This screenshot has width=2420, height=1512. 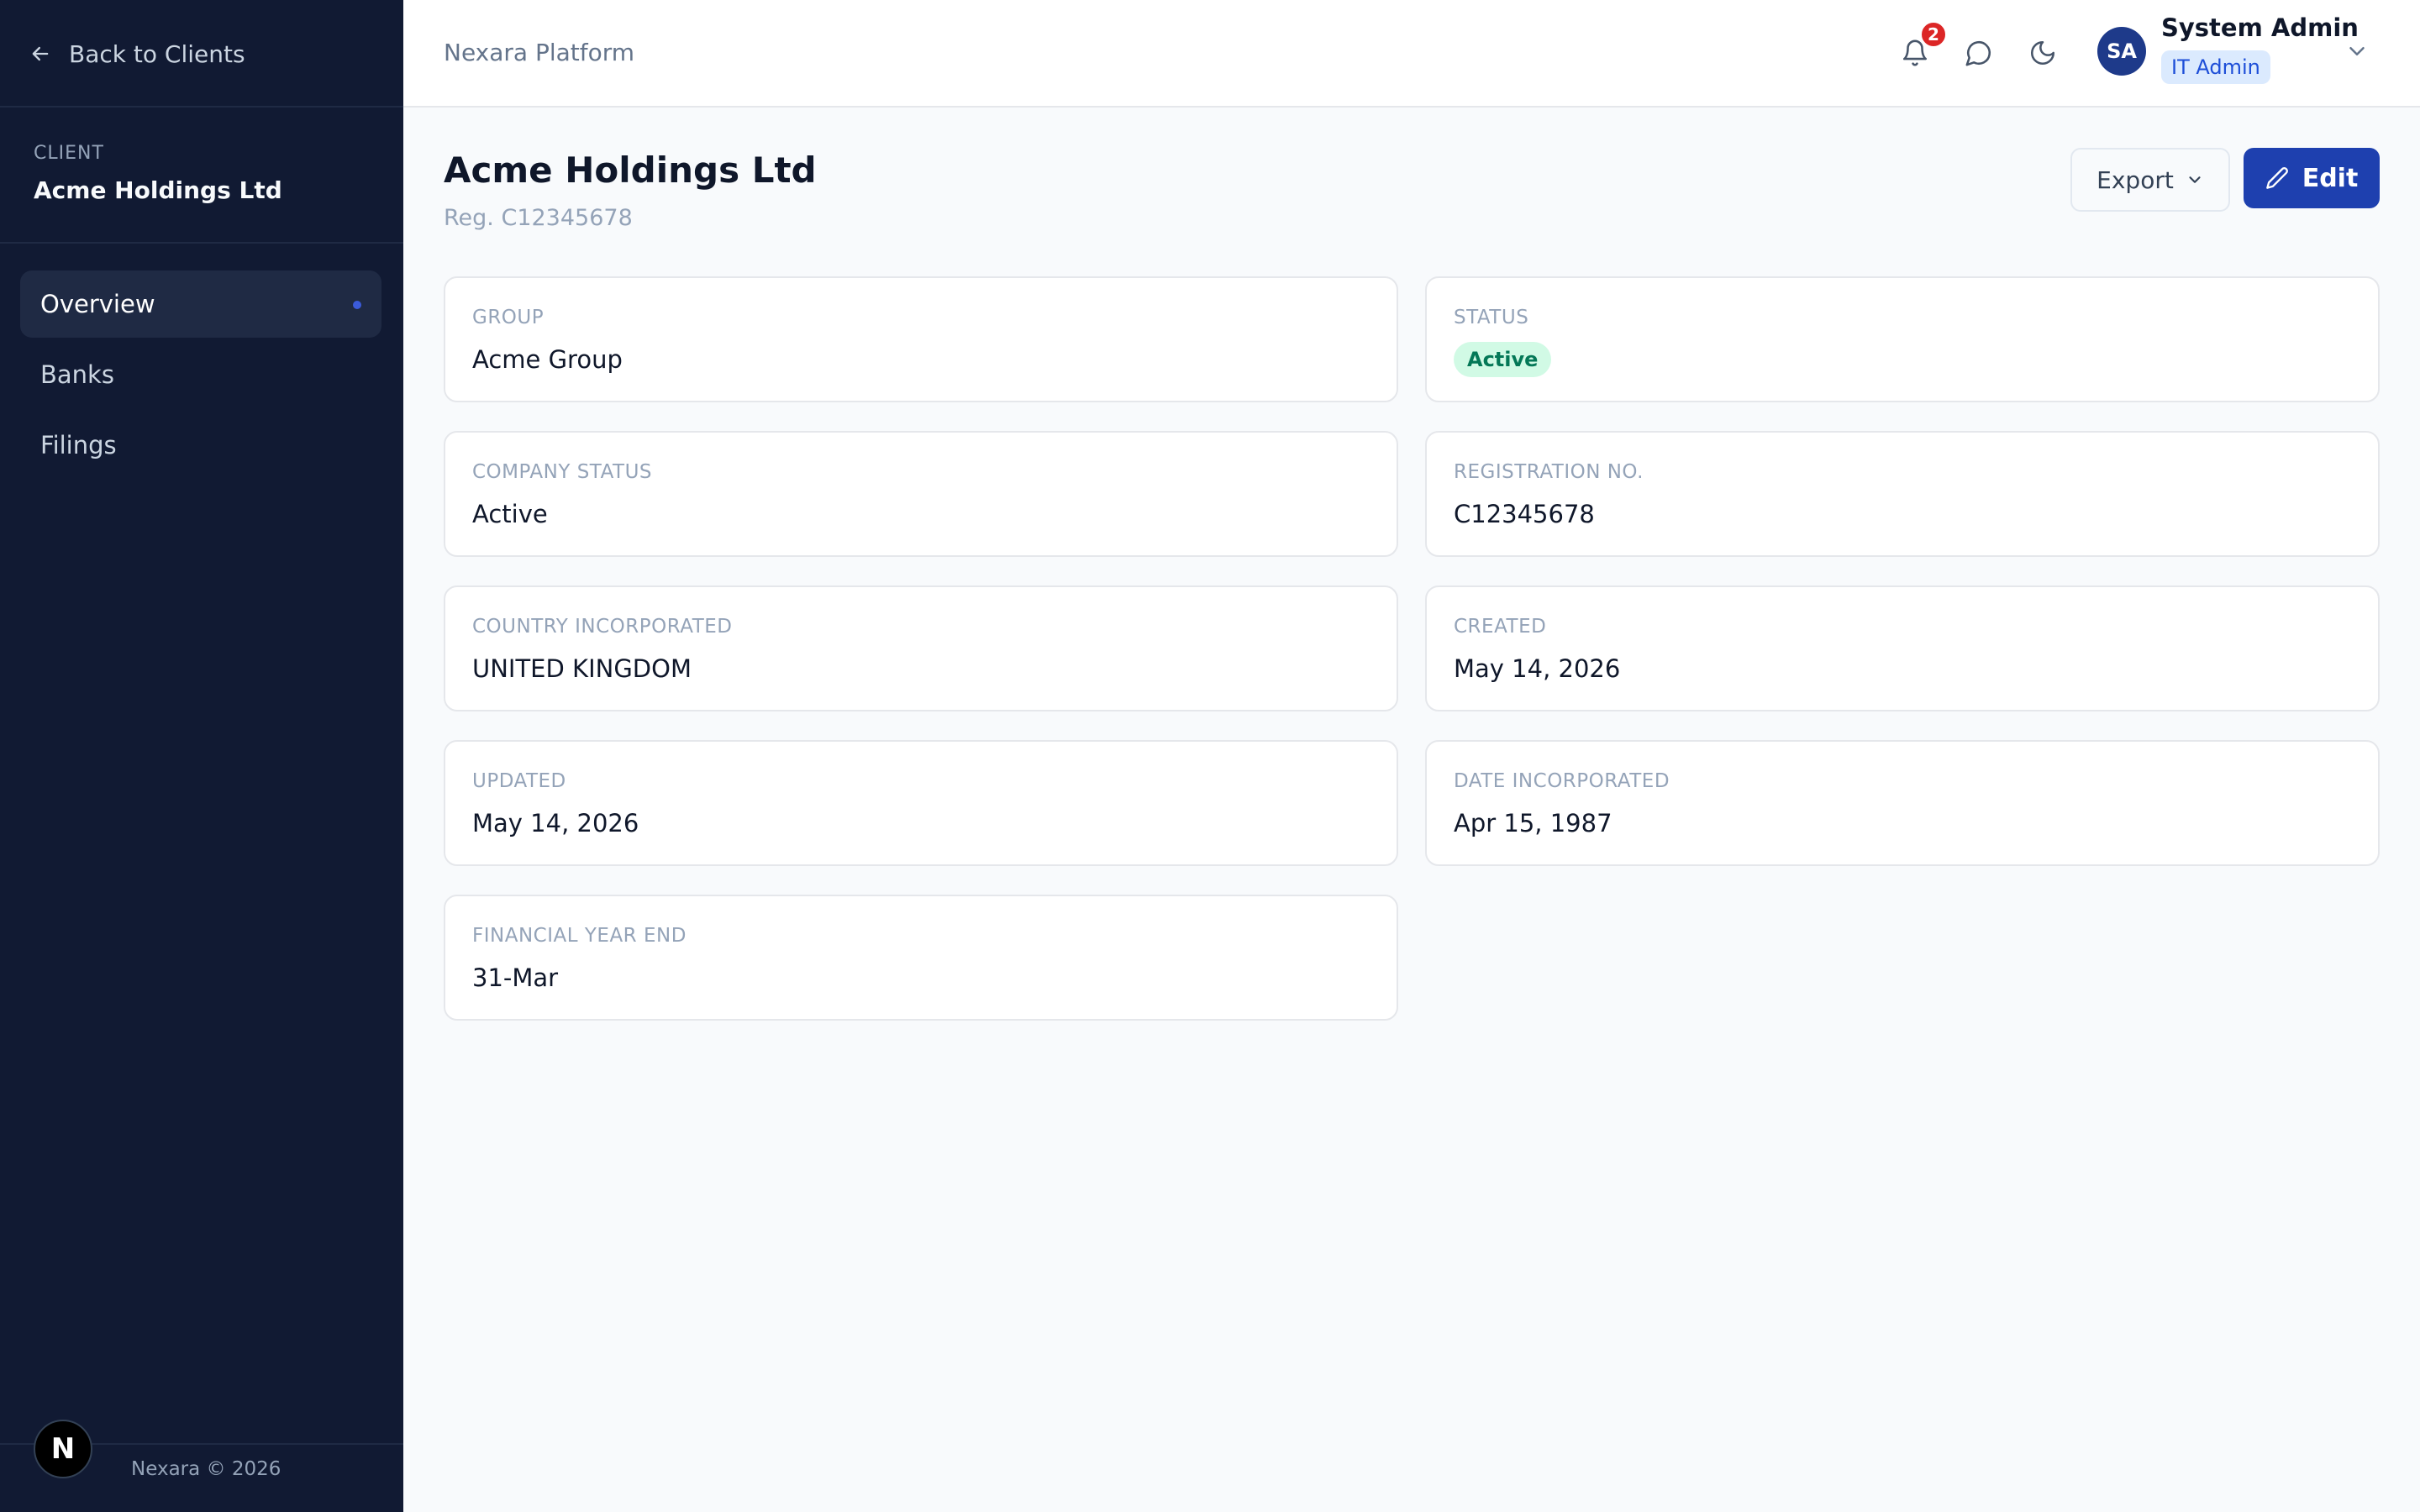 I want to click on chat-icon, so click(x=1978, y=53).